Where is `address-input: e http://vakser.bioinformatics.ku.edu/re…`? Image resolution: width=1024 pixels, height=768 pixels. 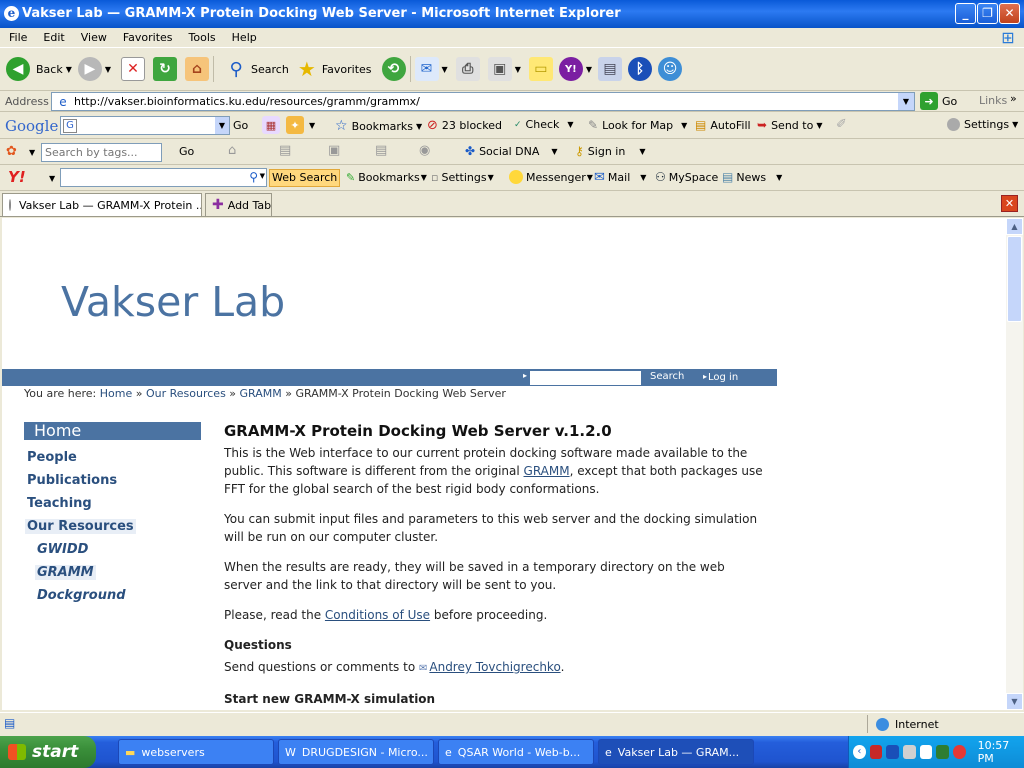
address-input: e http://vakser.bioinformatics.ku.edu/re… is located at coordinates (483, 101).